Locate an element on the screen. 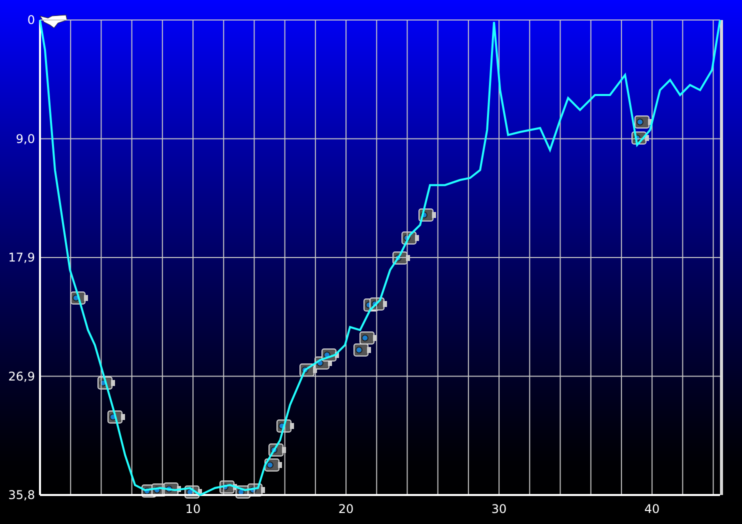 The image size is (742, 524). axis-label: 20 is located at coordinates (346, 509).